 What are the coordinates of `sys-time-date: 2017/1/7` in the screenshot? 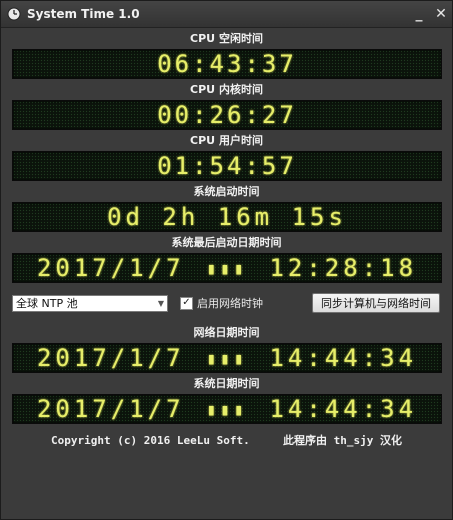 It's located at (110, 409).